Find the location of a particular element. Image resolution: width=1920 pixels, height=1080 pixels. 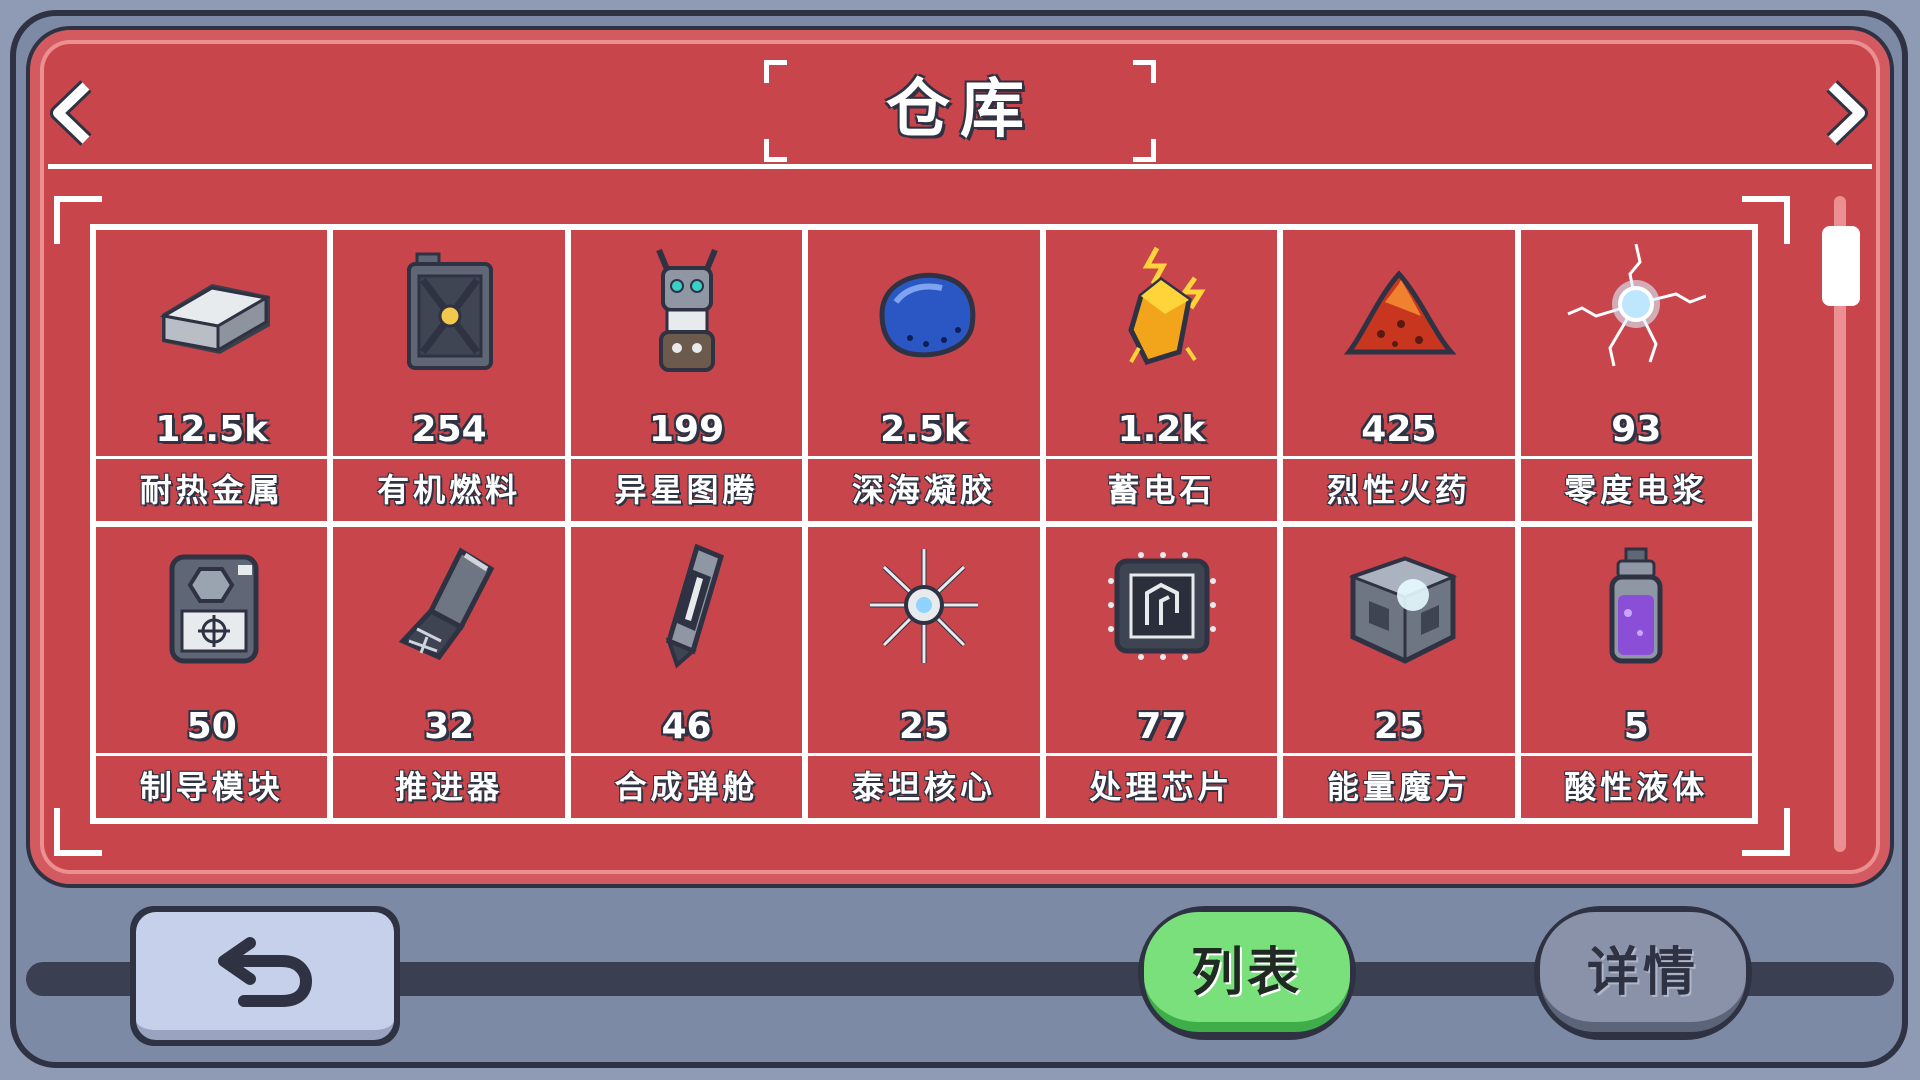

item-name: 深海凝胶 is located at coordinates (923, 490).